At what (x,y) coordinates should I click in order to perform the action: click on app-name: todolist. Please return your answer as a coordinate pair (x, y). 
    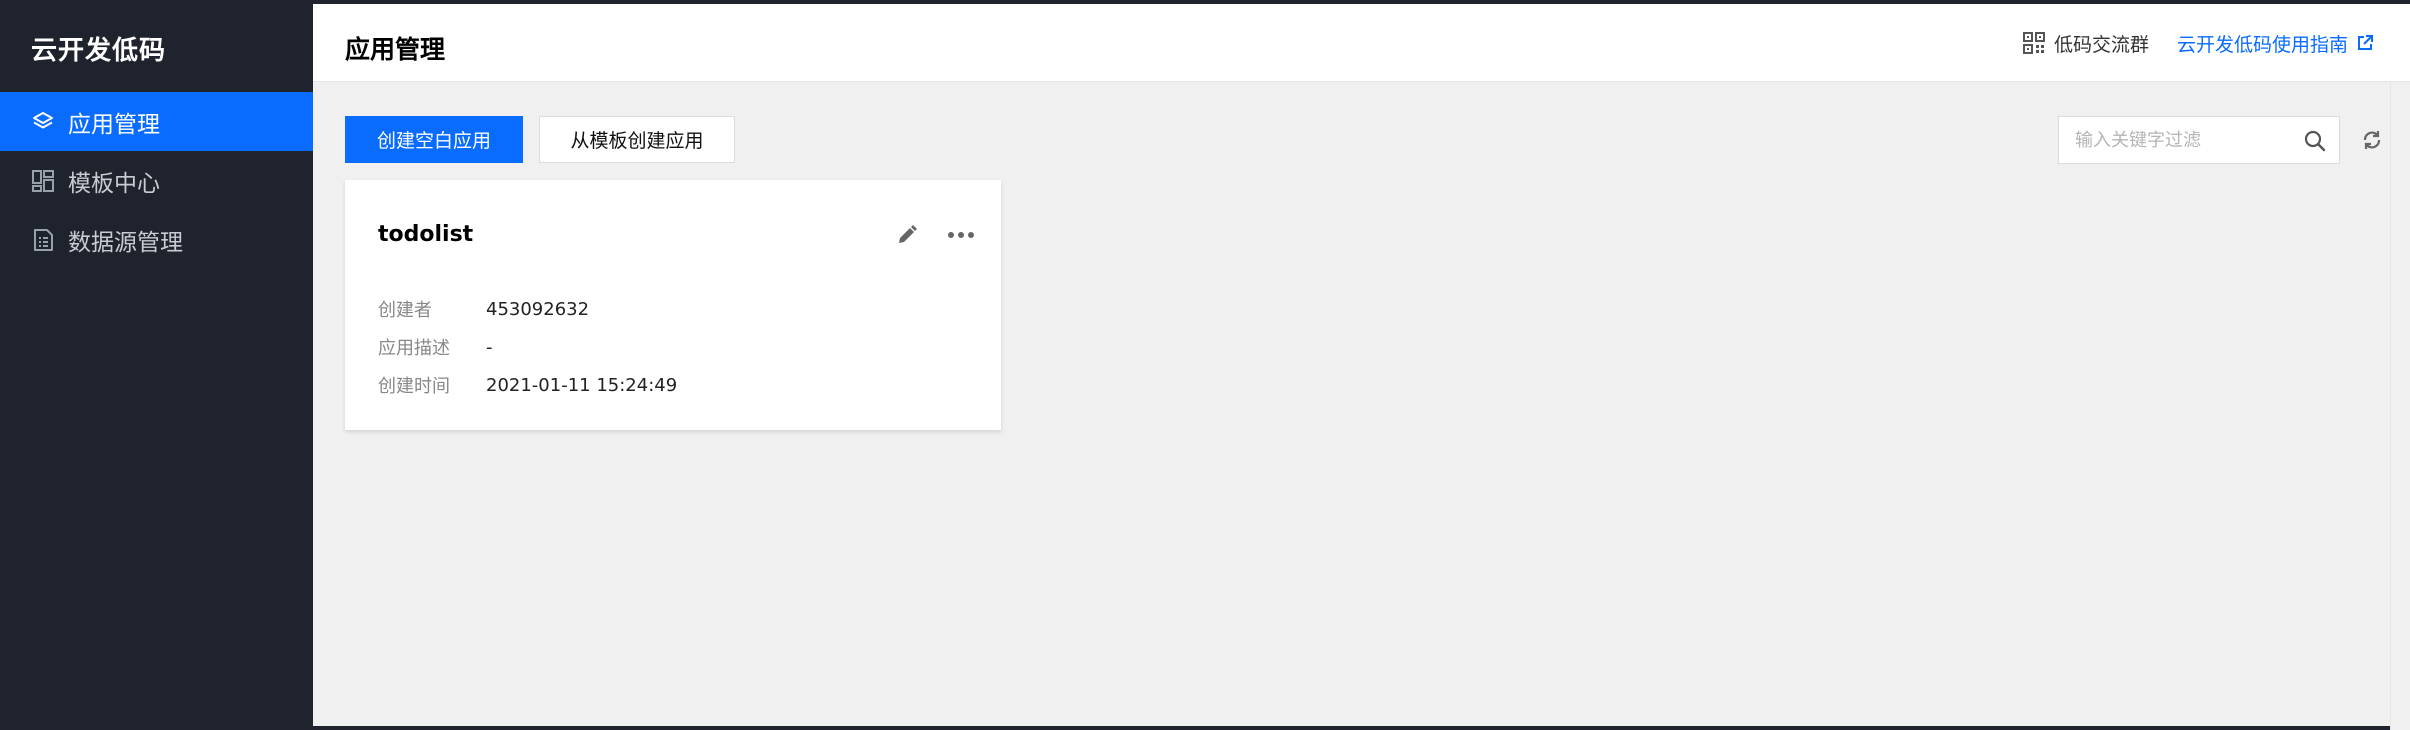
    Looking at the image, I should click on (426, 234).